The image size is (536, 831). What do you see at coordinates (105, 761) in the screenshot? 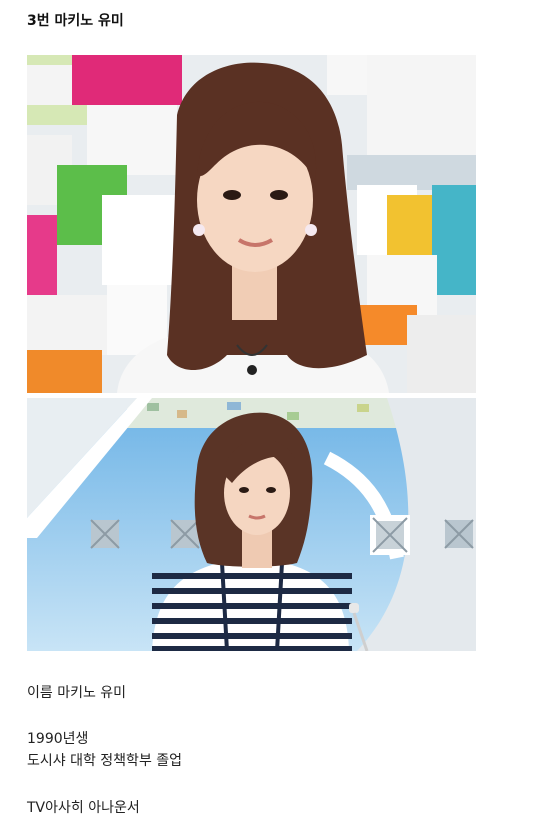
I see `profile-education-line: 도시샤 대학 정책학부 졸업` at bounding box center [105, 761].